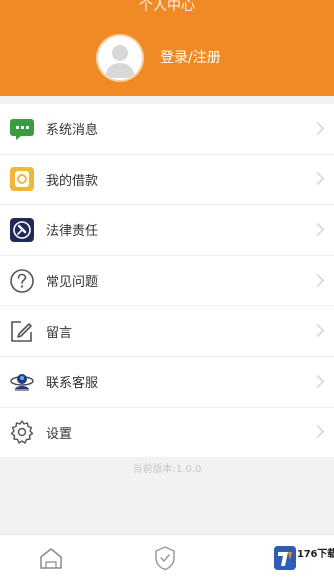  I want to click on menu-item-settings: 设置, so click(167, 432).